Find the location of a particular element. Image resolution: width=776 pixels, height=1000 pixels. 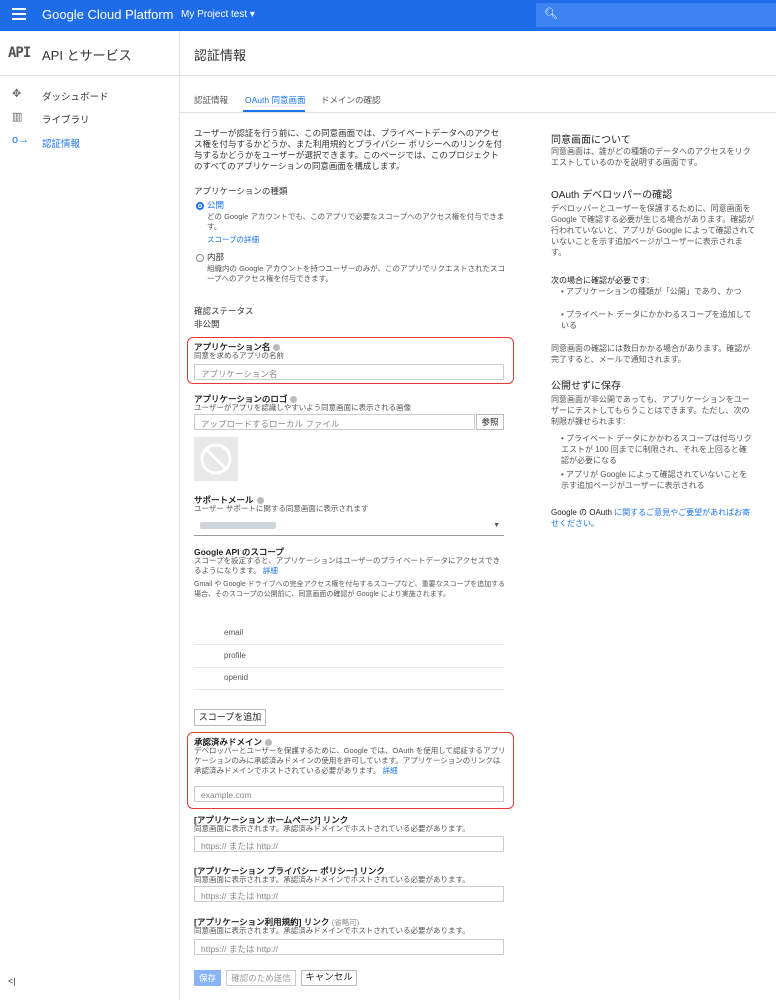

dropdown-arrow-icon: ▼ is located at coordinates (496, 525).